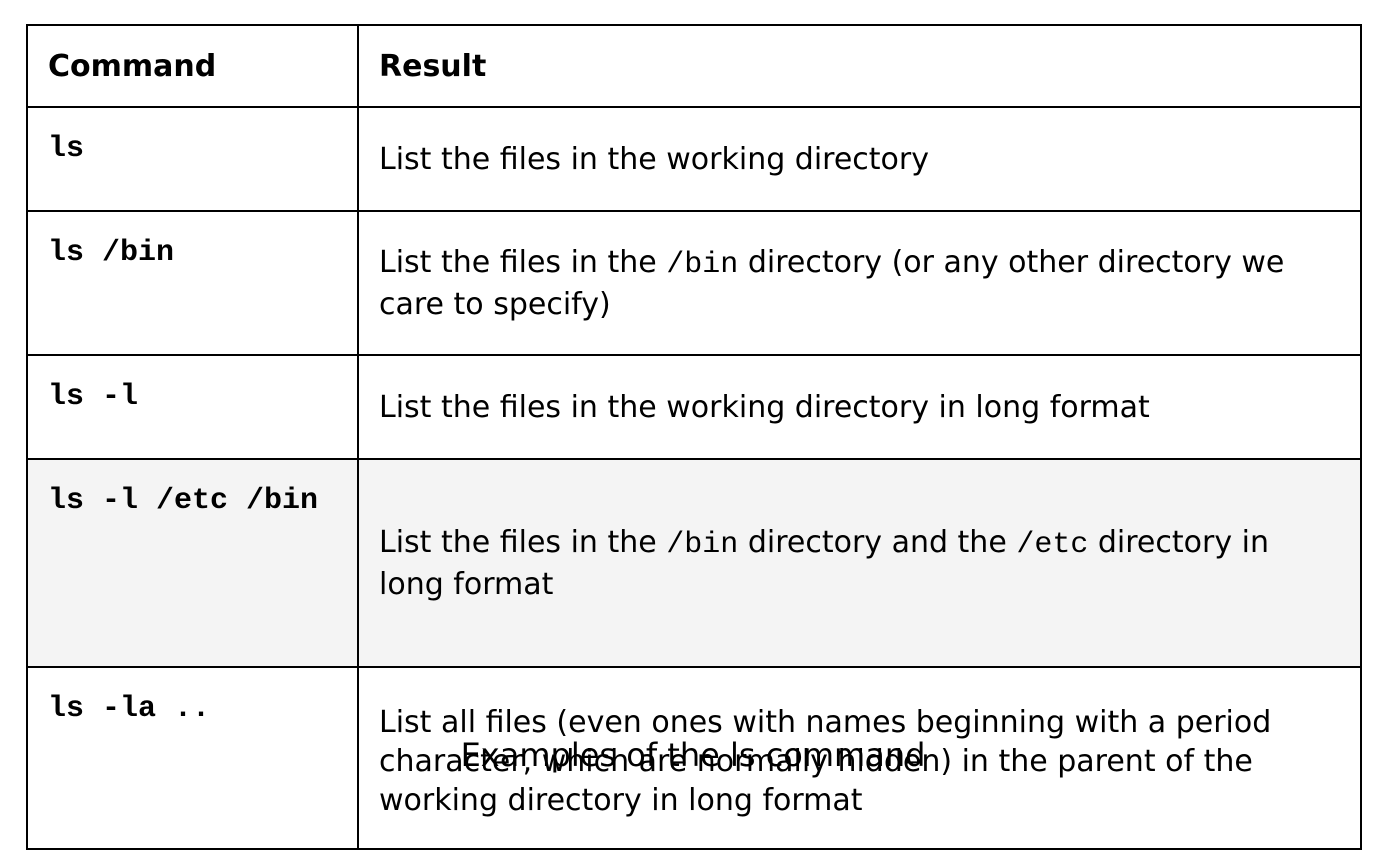 The image size is (1382, 850). Describe the element at coordinates (192, 283) in the screenshot. I see `command-cell: ls /bin` at that location.